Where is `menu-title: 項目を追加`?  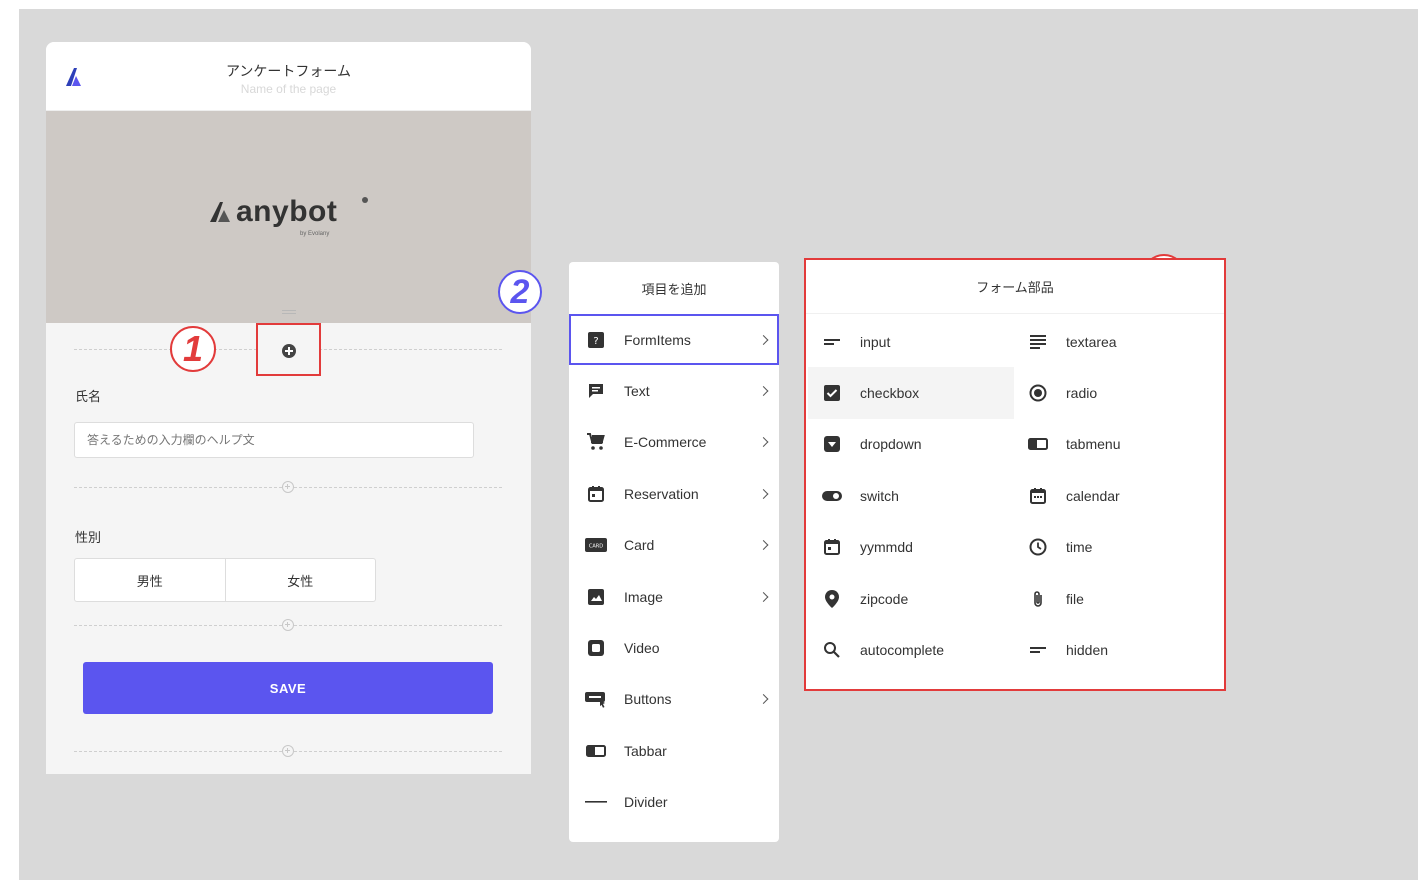 menu-title: 項目を追加 is located at coordinates (674, 289).